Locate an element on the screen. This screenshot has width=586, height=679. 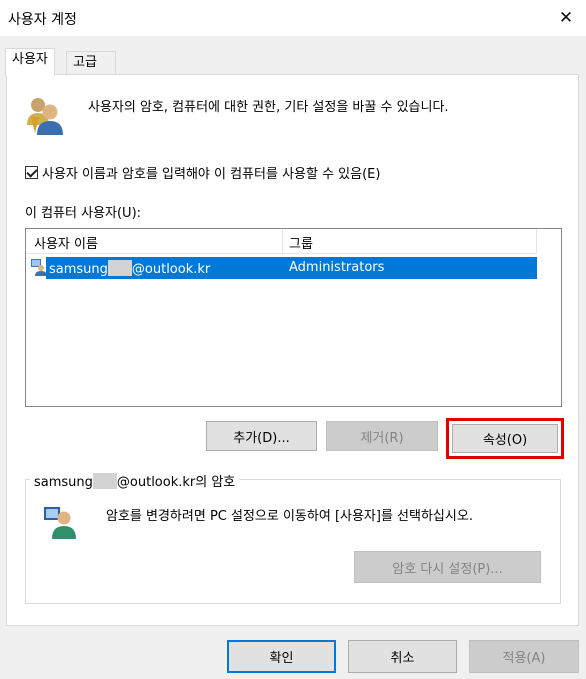
close-icon: ✕ is located at coordinates (566, 18).